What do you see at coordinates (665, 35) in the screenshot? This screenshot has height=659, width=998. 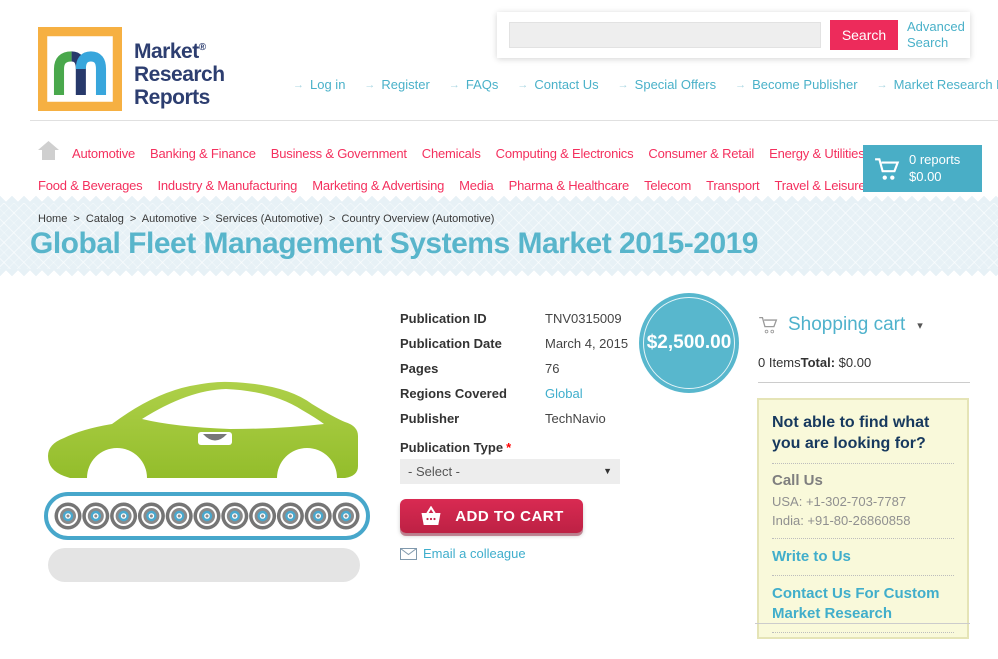 I see `search-input` at bounding box center [665, 35].